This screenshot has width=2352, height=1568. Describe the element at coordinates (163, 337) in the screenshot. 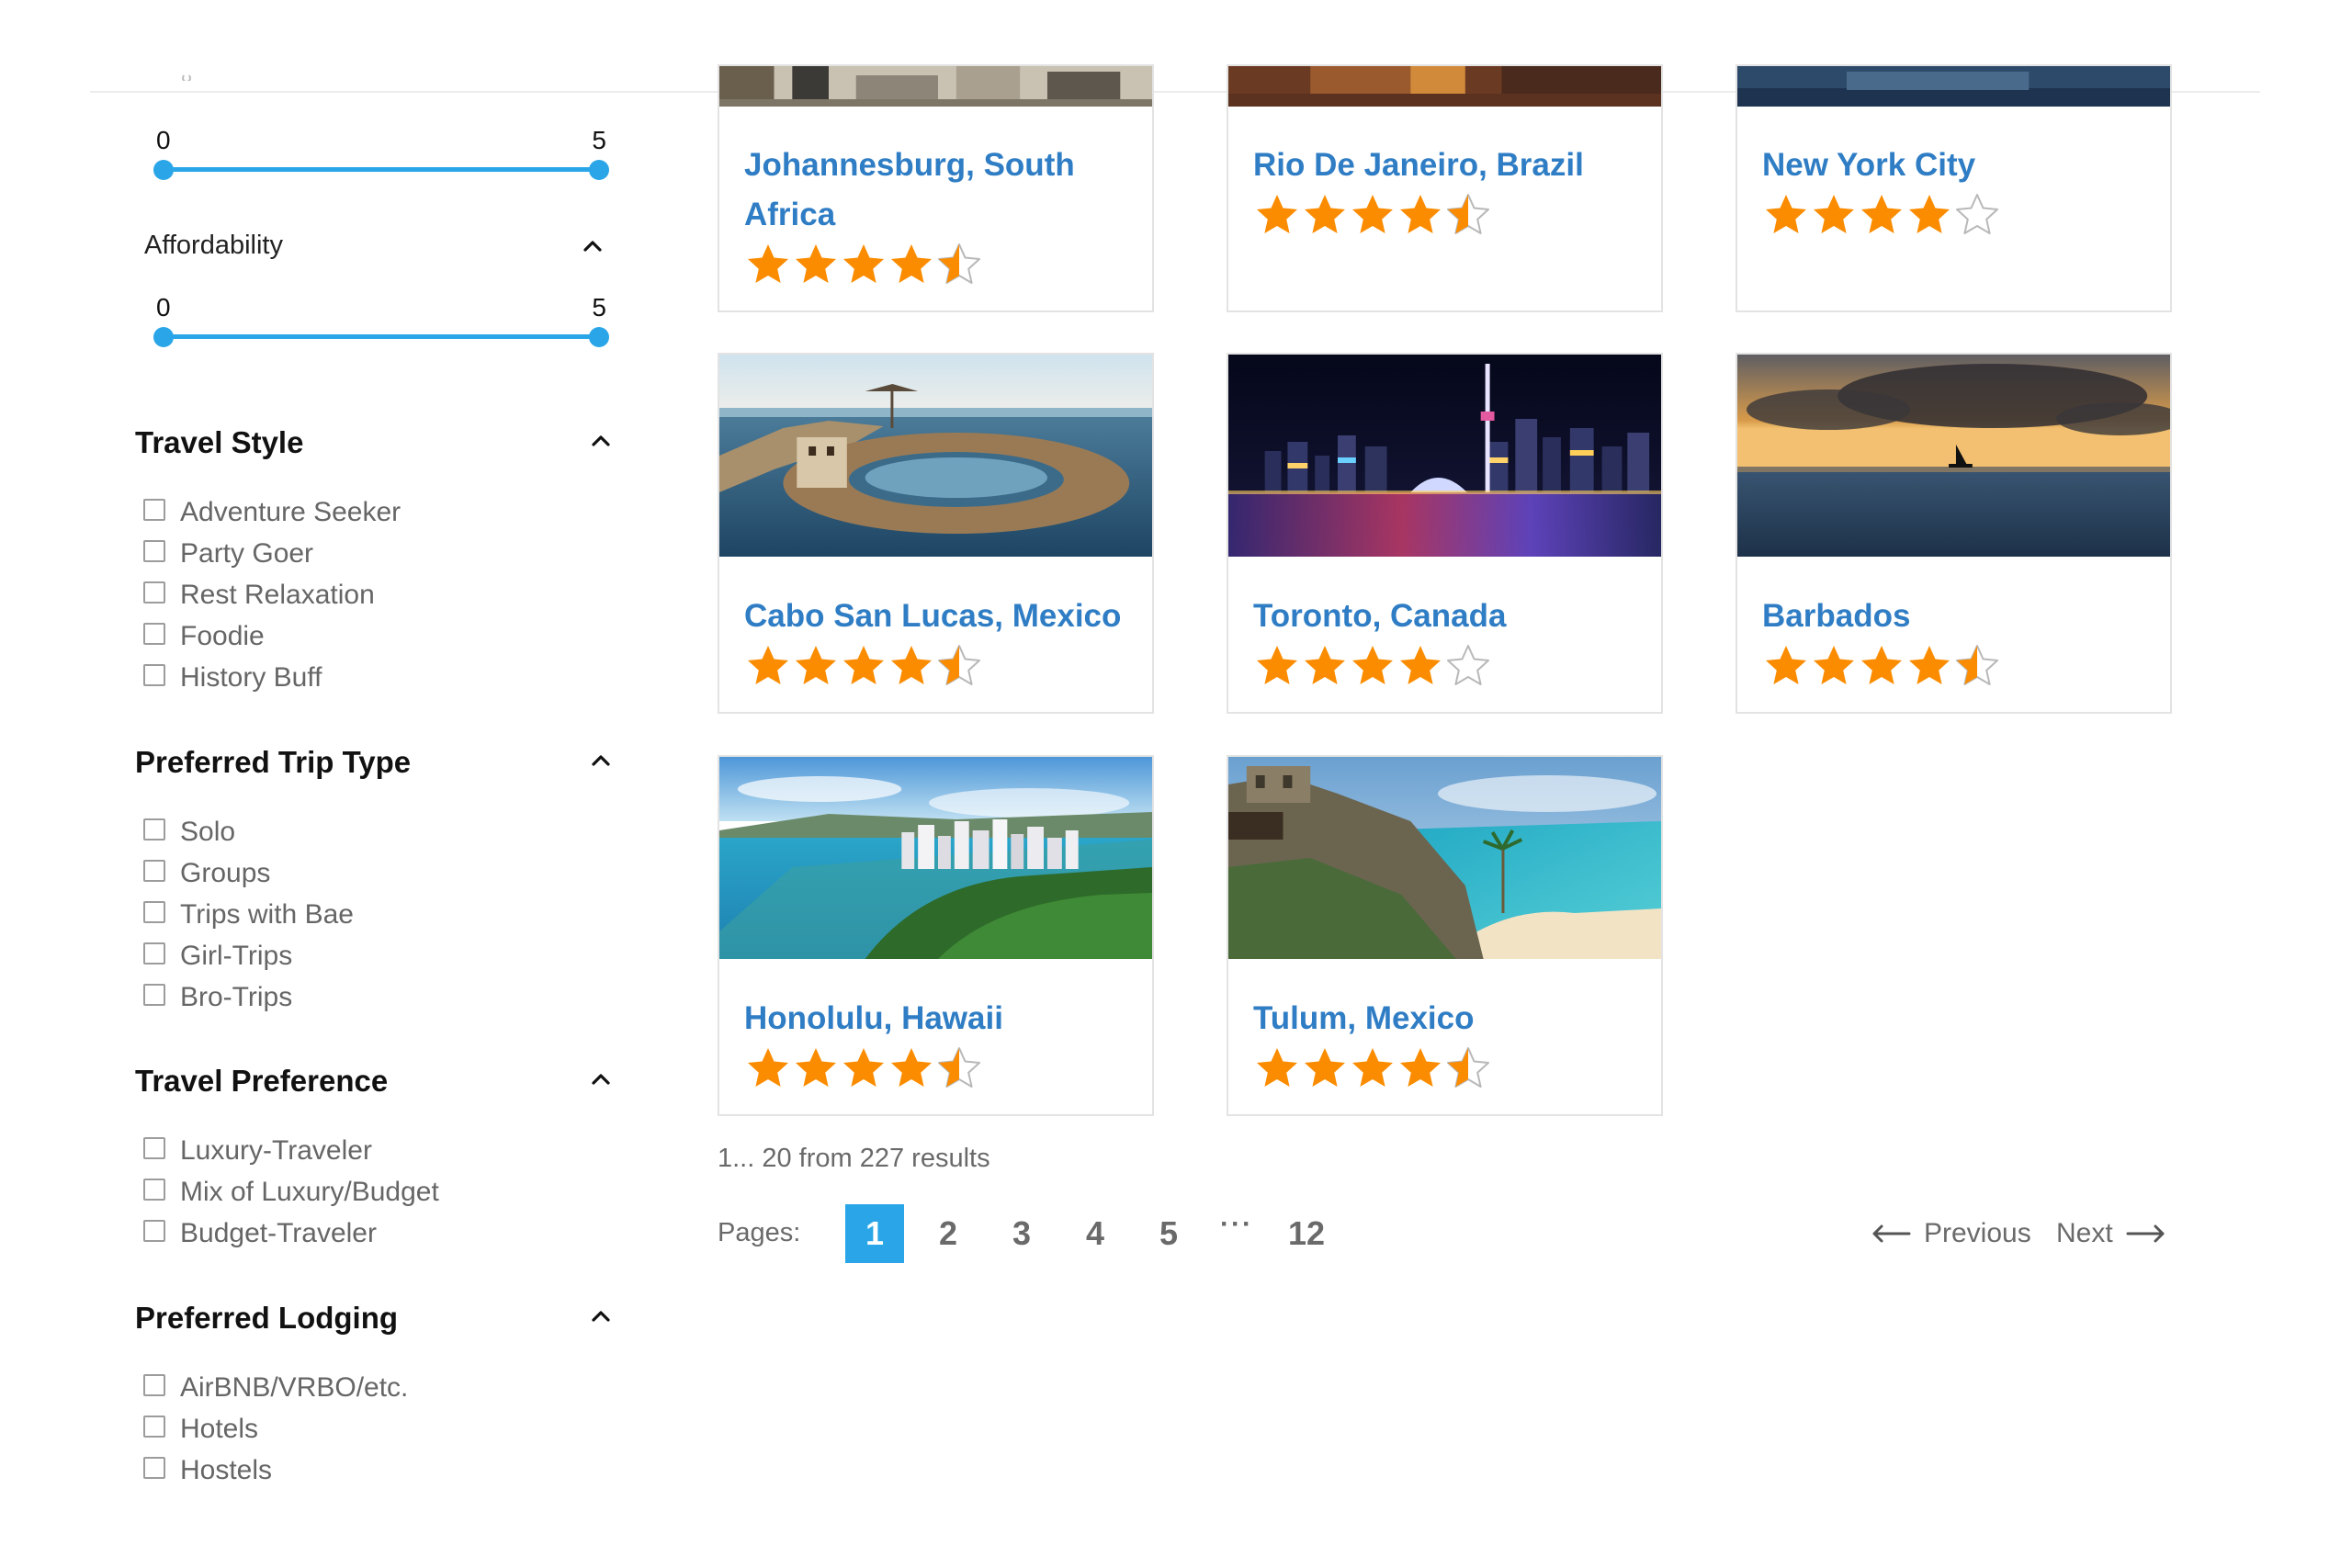

I see `affordability-range-min-handle` at that location.